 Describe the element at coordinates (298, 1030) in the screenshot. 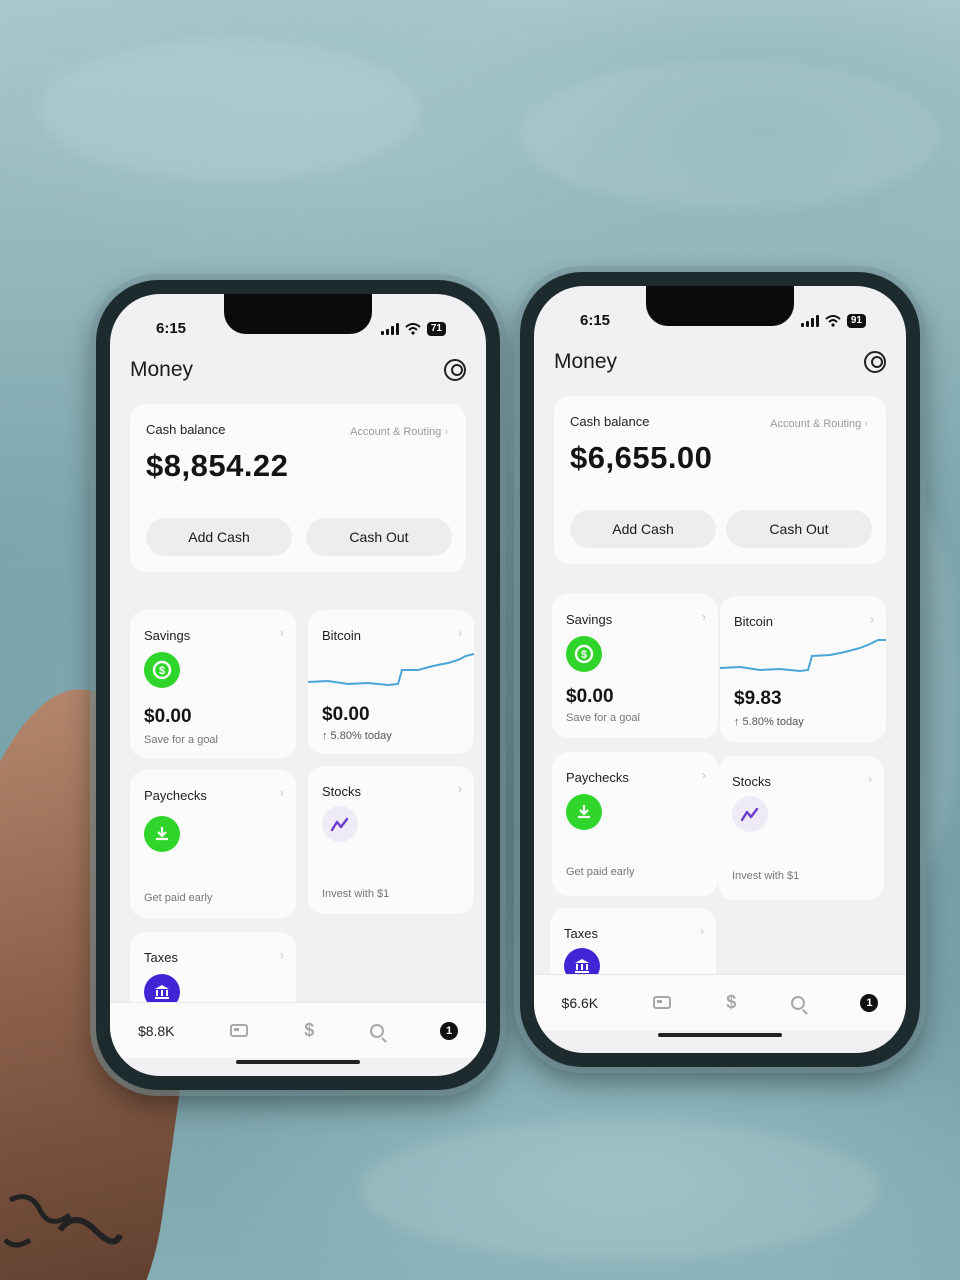

I see `tab-bar: $8.8K $ 1` at that location.